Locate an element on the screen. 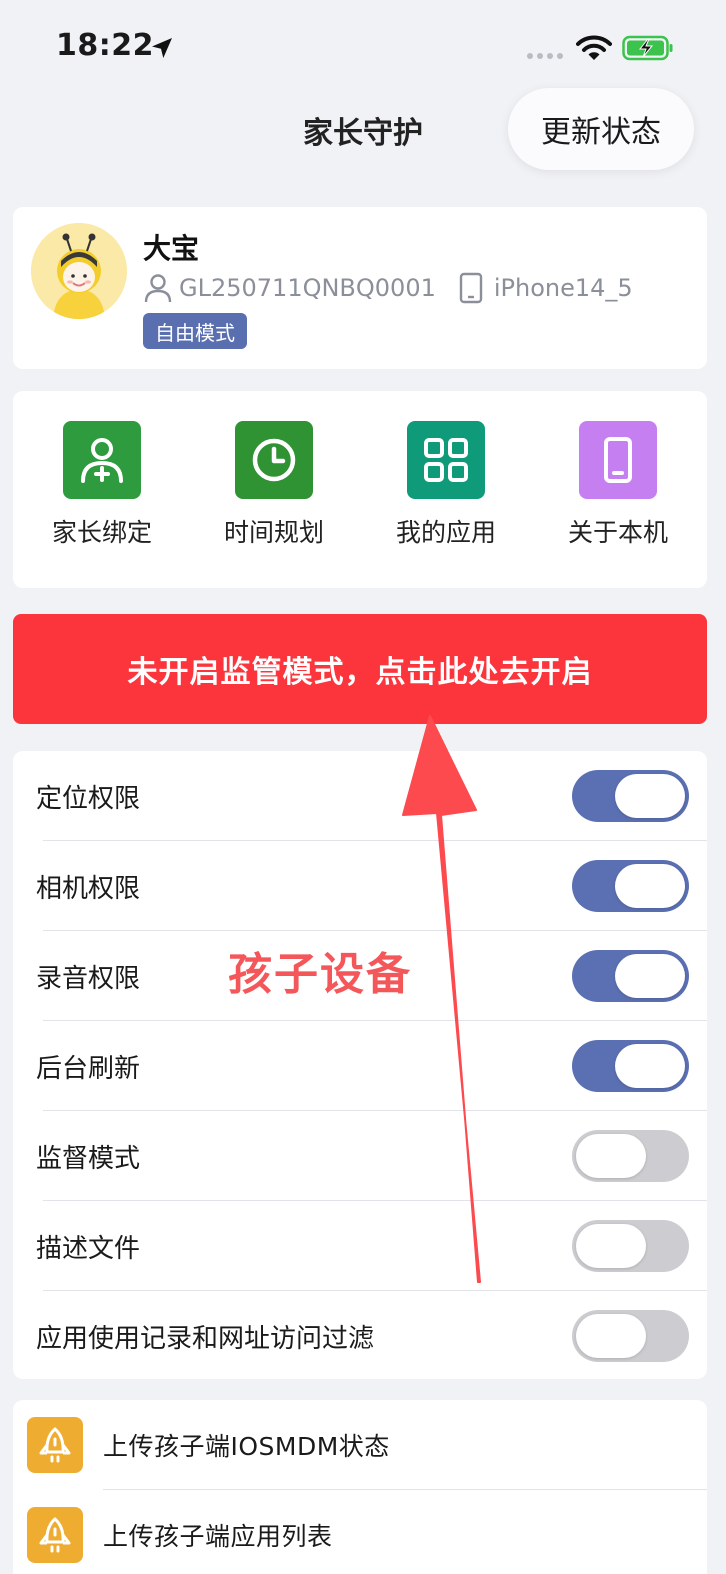  status-time: 18:22 is located at coordinates (105, 45).